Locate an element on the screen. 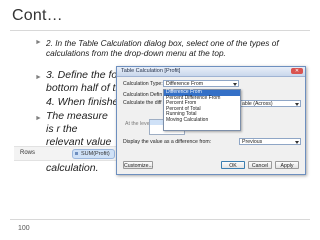 This screenshot has height=240, width=320. dialog-title: Table Calculation [Profit] is located at coordinates (151, 71).